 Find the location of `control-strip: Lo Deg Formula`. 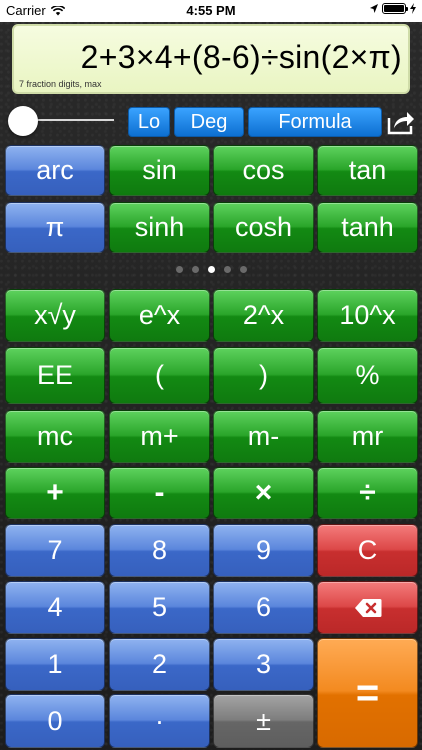

control-strip: Lo Deg Formula is located at coordinates (211, 120).